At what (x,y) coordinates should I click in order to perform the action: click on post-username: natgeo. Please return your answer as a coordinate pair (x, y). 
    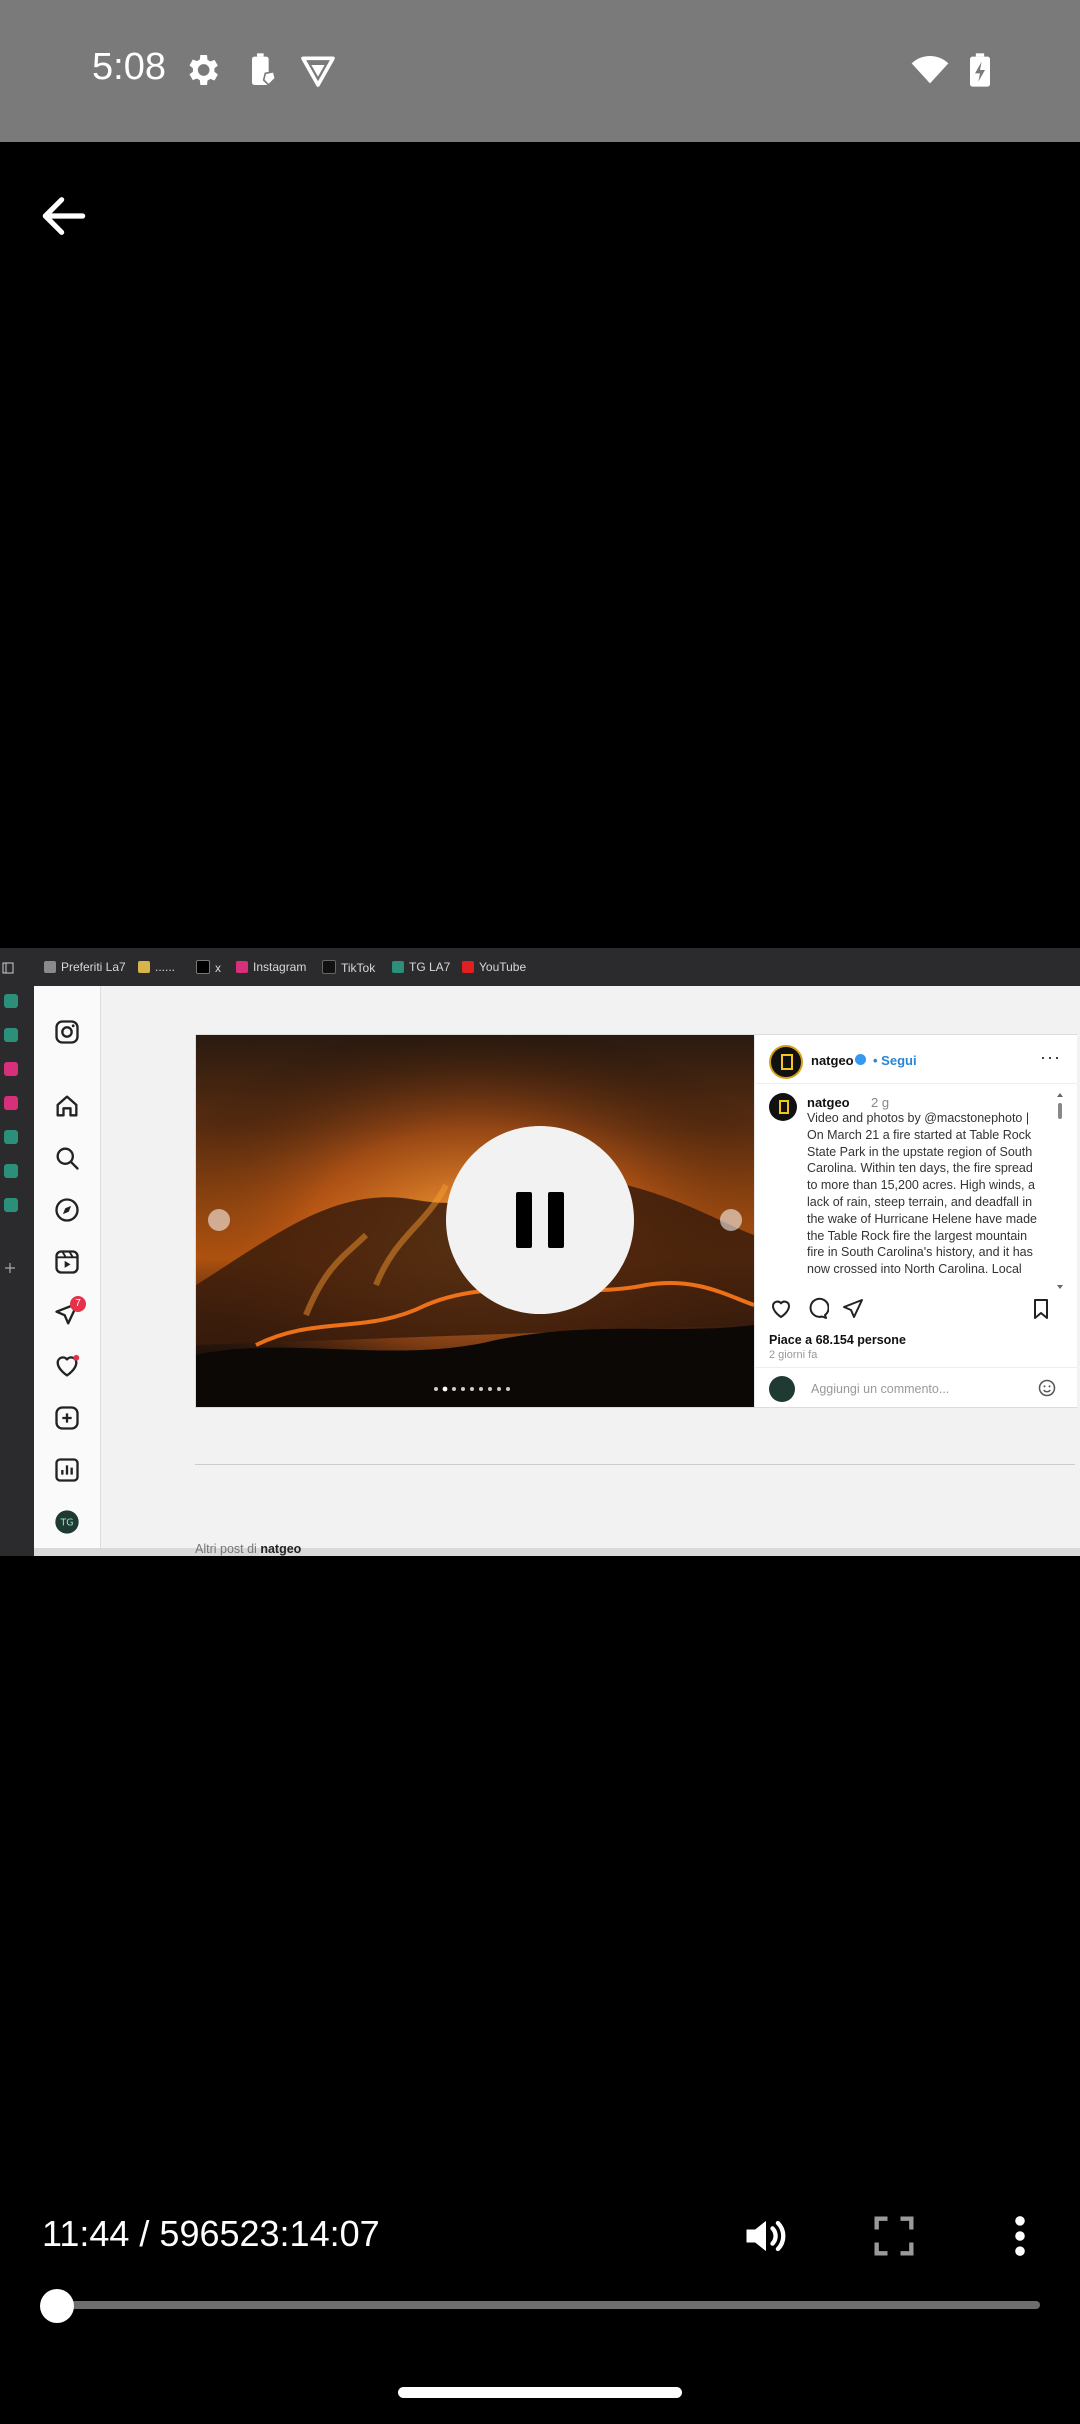
    Looking at the image, I should click on (832, 1060).